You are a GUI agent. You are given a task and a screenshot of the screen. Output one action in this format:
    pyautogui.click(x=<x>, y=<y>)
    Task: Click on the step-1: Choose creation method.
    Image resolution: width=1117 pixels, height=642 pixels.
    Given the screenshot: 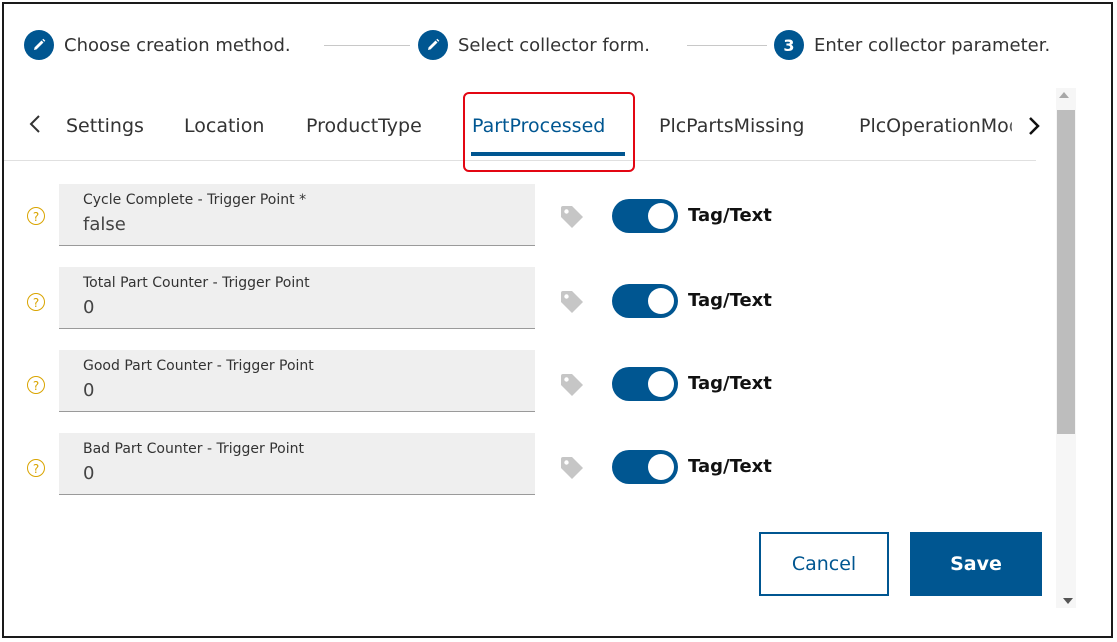 What is the action you would take?
    pyautogui.click(x=157, y=45)
    